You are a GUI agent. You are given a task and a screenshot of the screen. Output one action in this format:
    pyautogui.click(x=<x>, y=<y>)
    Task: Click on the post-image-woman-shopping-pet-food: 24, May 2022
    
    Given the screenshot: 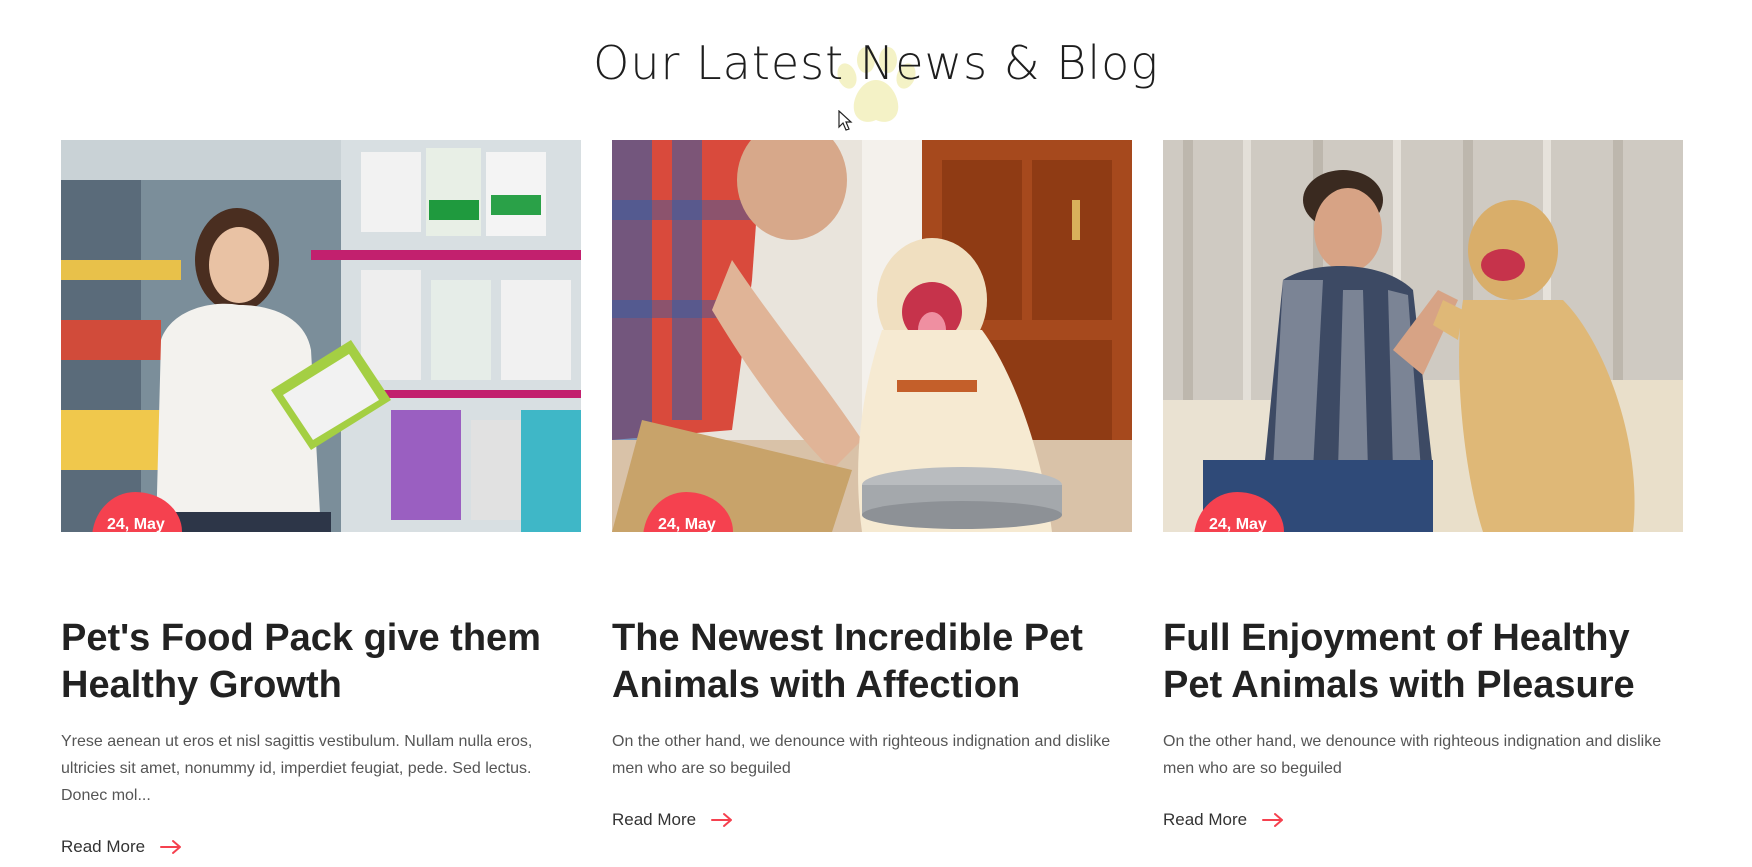 What is the action you would take?
    pyautogui.click(x=321, y=336)
    